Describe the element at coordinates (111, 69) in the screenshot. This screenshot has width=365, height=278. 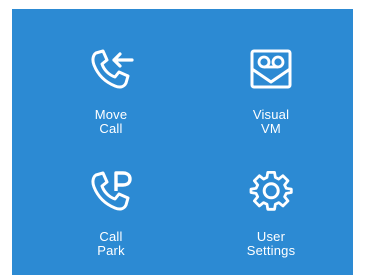
I see `phone-arrow-left-icon` at that location.